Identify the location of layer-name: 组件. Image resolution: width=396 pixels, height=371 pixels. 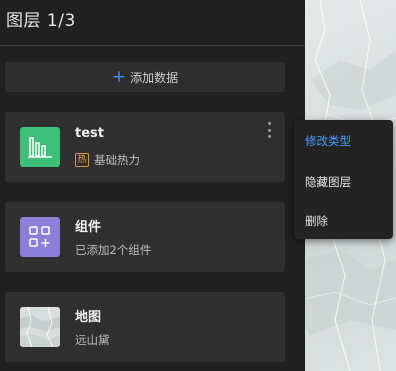
(88, 227).